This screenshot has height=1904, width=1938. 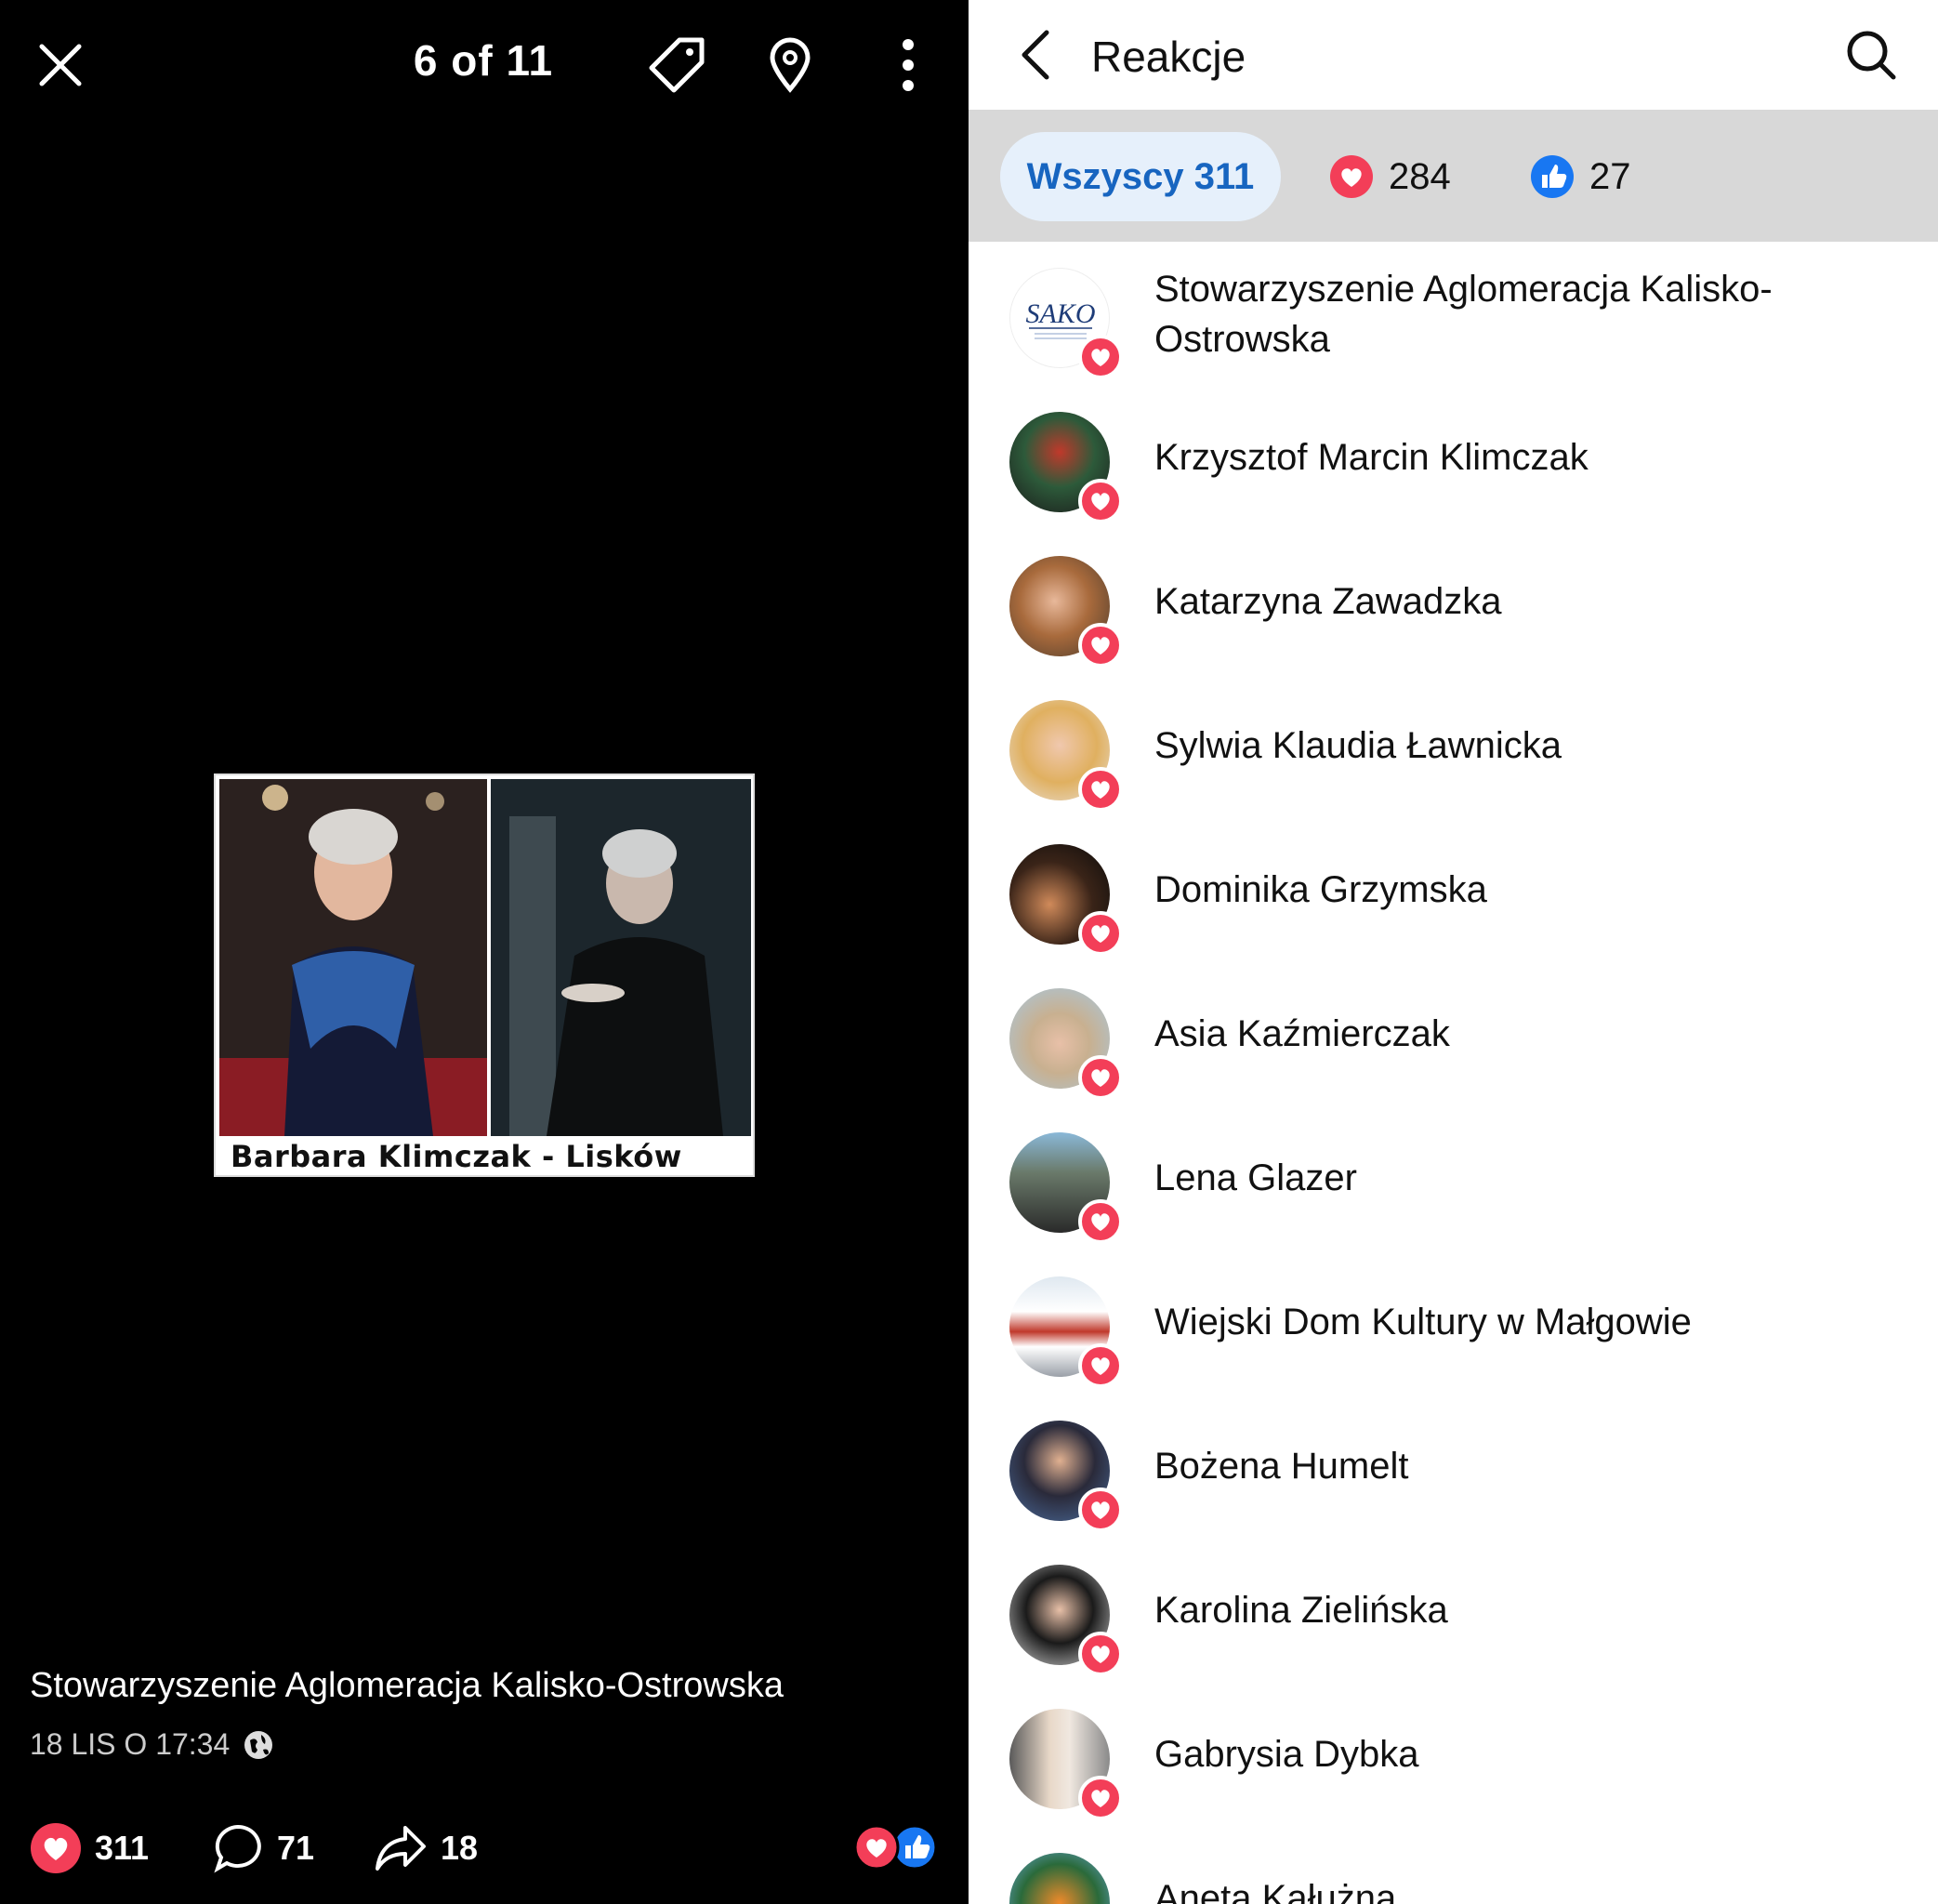 I want to click on reactor-row: Sylwia Klaudia Ławnicka, so click(x=1453, y=746).